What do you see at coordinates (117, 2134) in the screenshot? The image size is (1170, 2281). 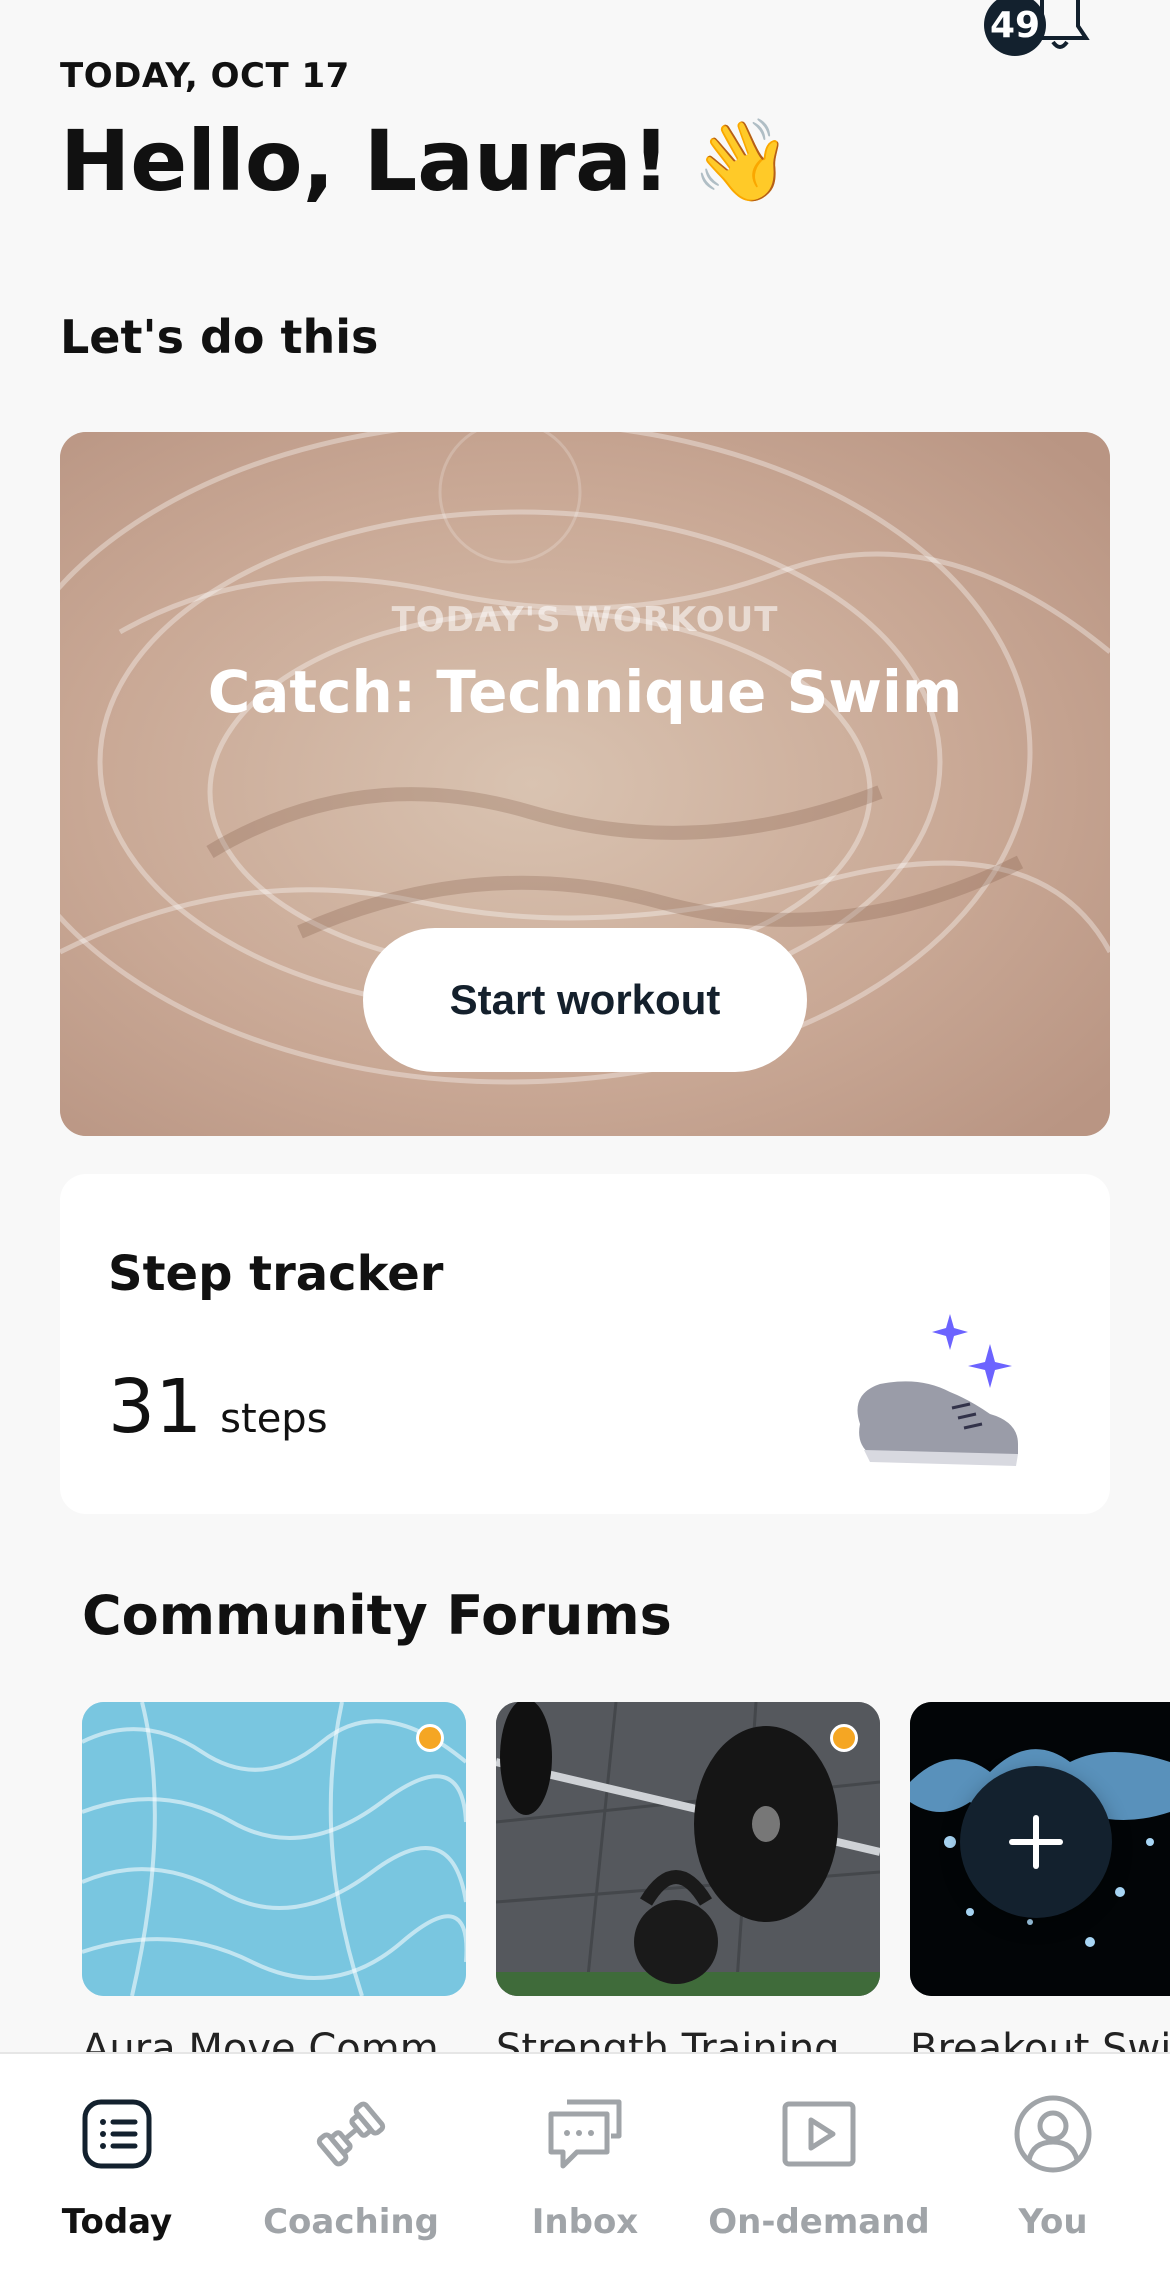 I see `list-icon` at bounding box center [117, 2134].